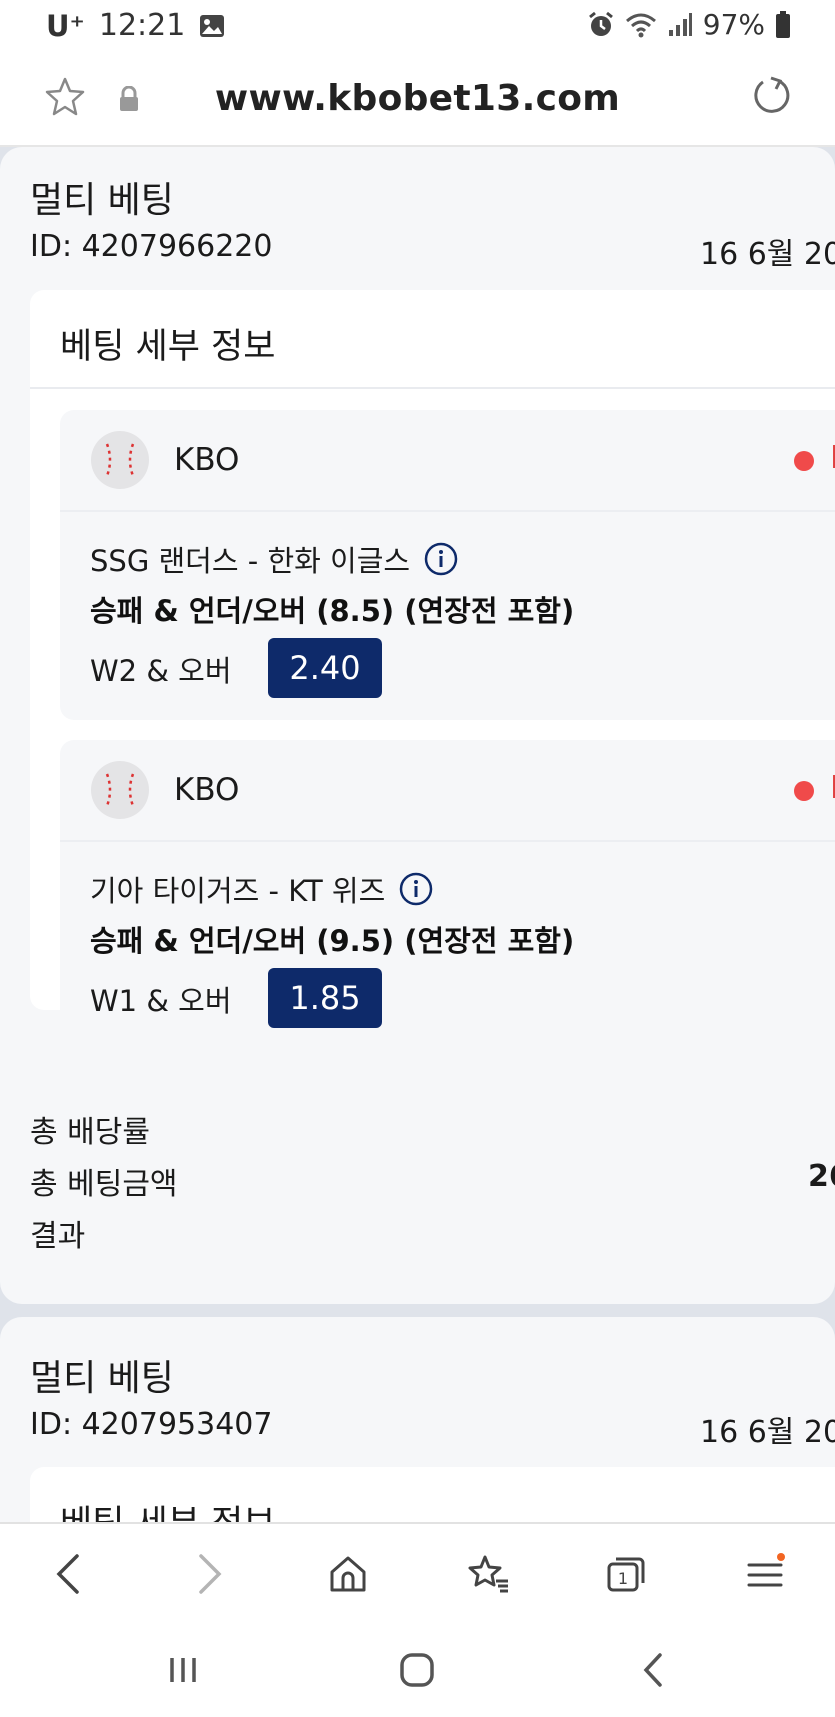  What do you see at coordinates (733, 24) in the screenshot?
I see `battery-percent: 97%` at bounding box center [733, 24].